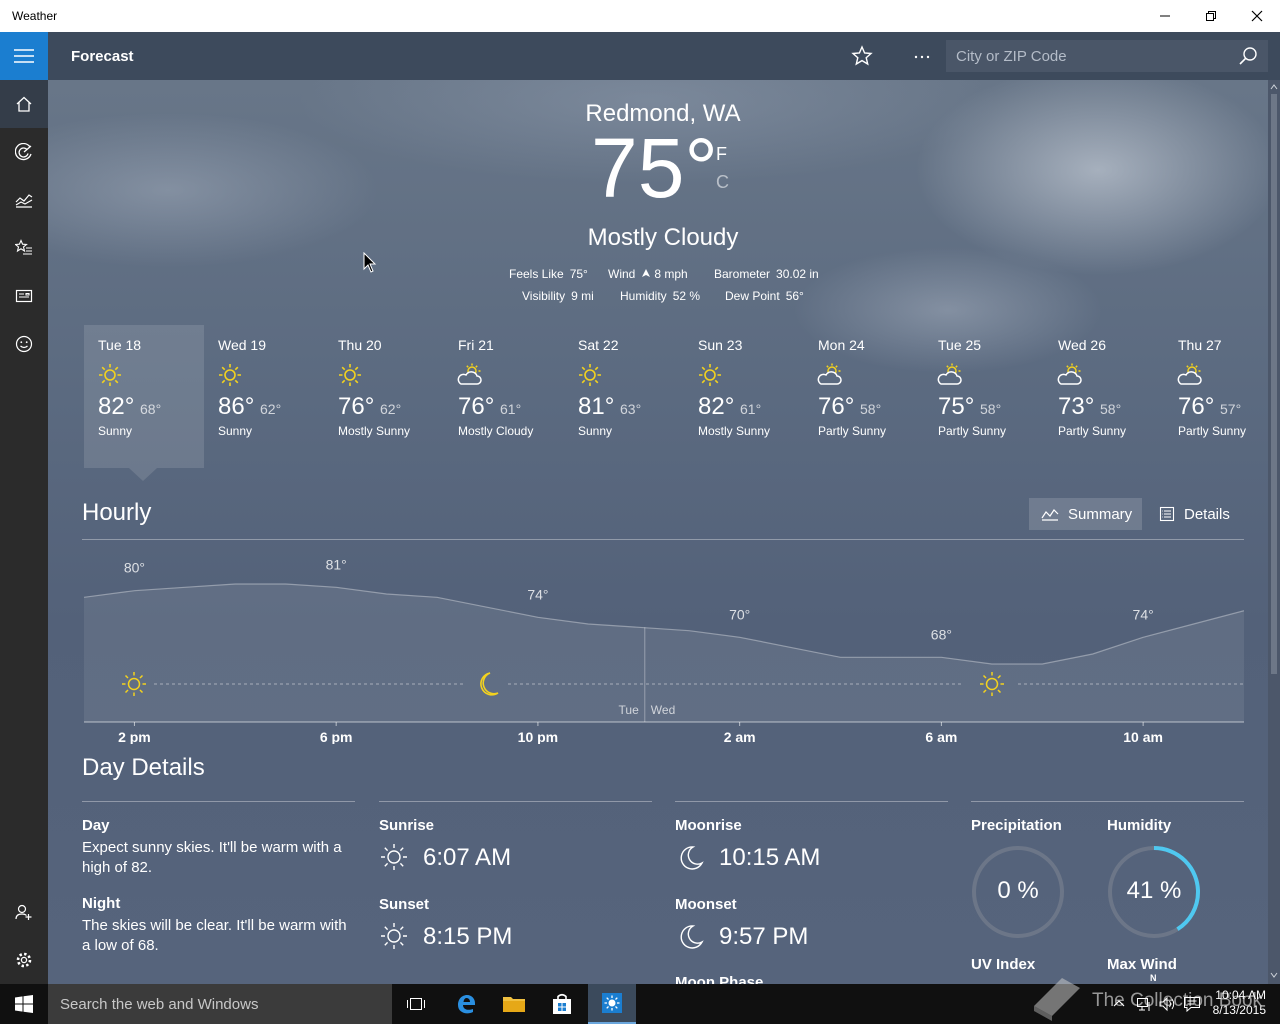  Describe the element at coordinates (24, 1004) in the screenshot. I see `start-button` at that location.